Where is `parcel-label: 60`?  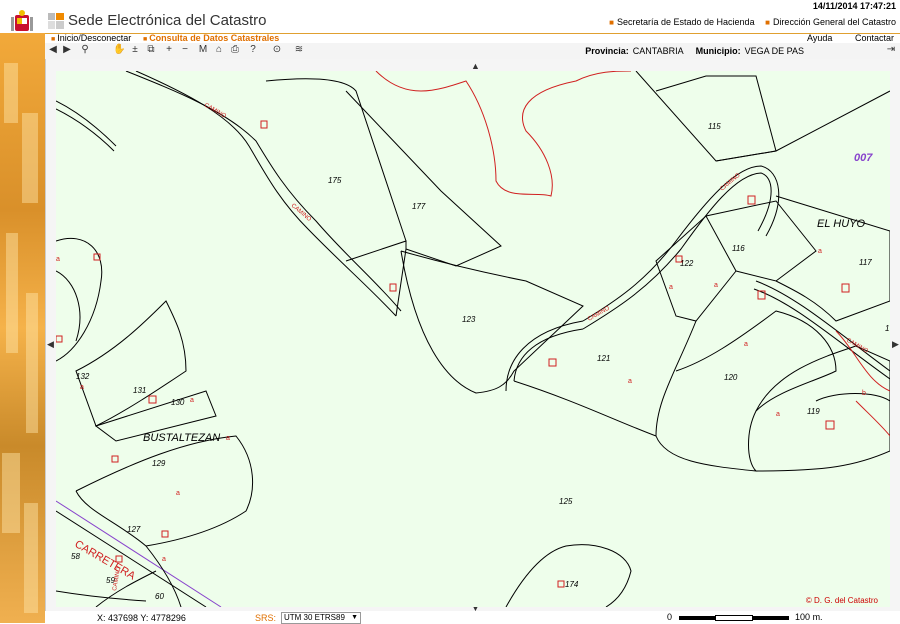 parcel-label: 60 is located at coordinates (159, 596).